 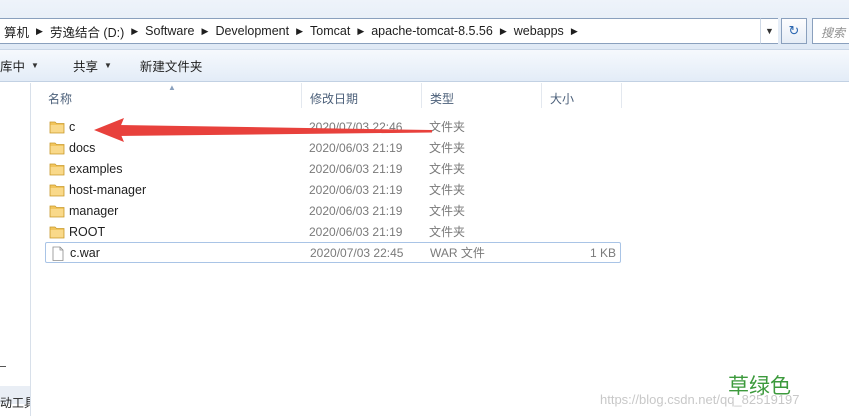 What do you see at coordinates (333, 147) in the screenshot?
I see `table-row: docs 2020/06/03 21:19 文件夹` at bounding box center [333, 147].